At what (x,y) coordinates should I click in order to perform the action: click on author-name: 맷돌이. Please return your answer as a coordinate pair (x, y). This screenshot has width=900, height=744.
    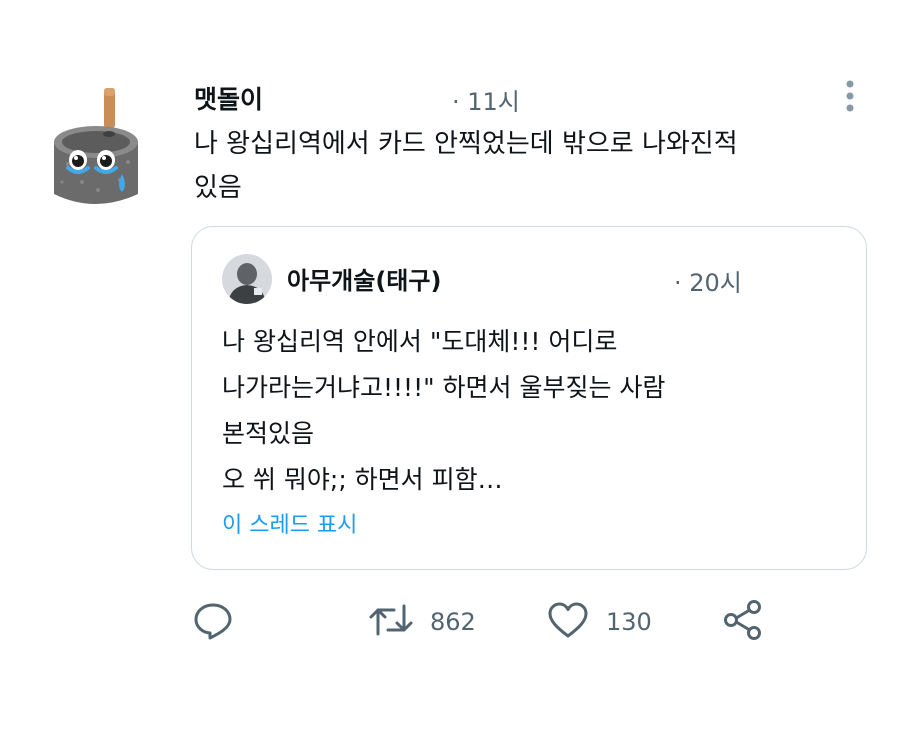
    Looking at the image, I should click on (228, 98).